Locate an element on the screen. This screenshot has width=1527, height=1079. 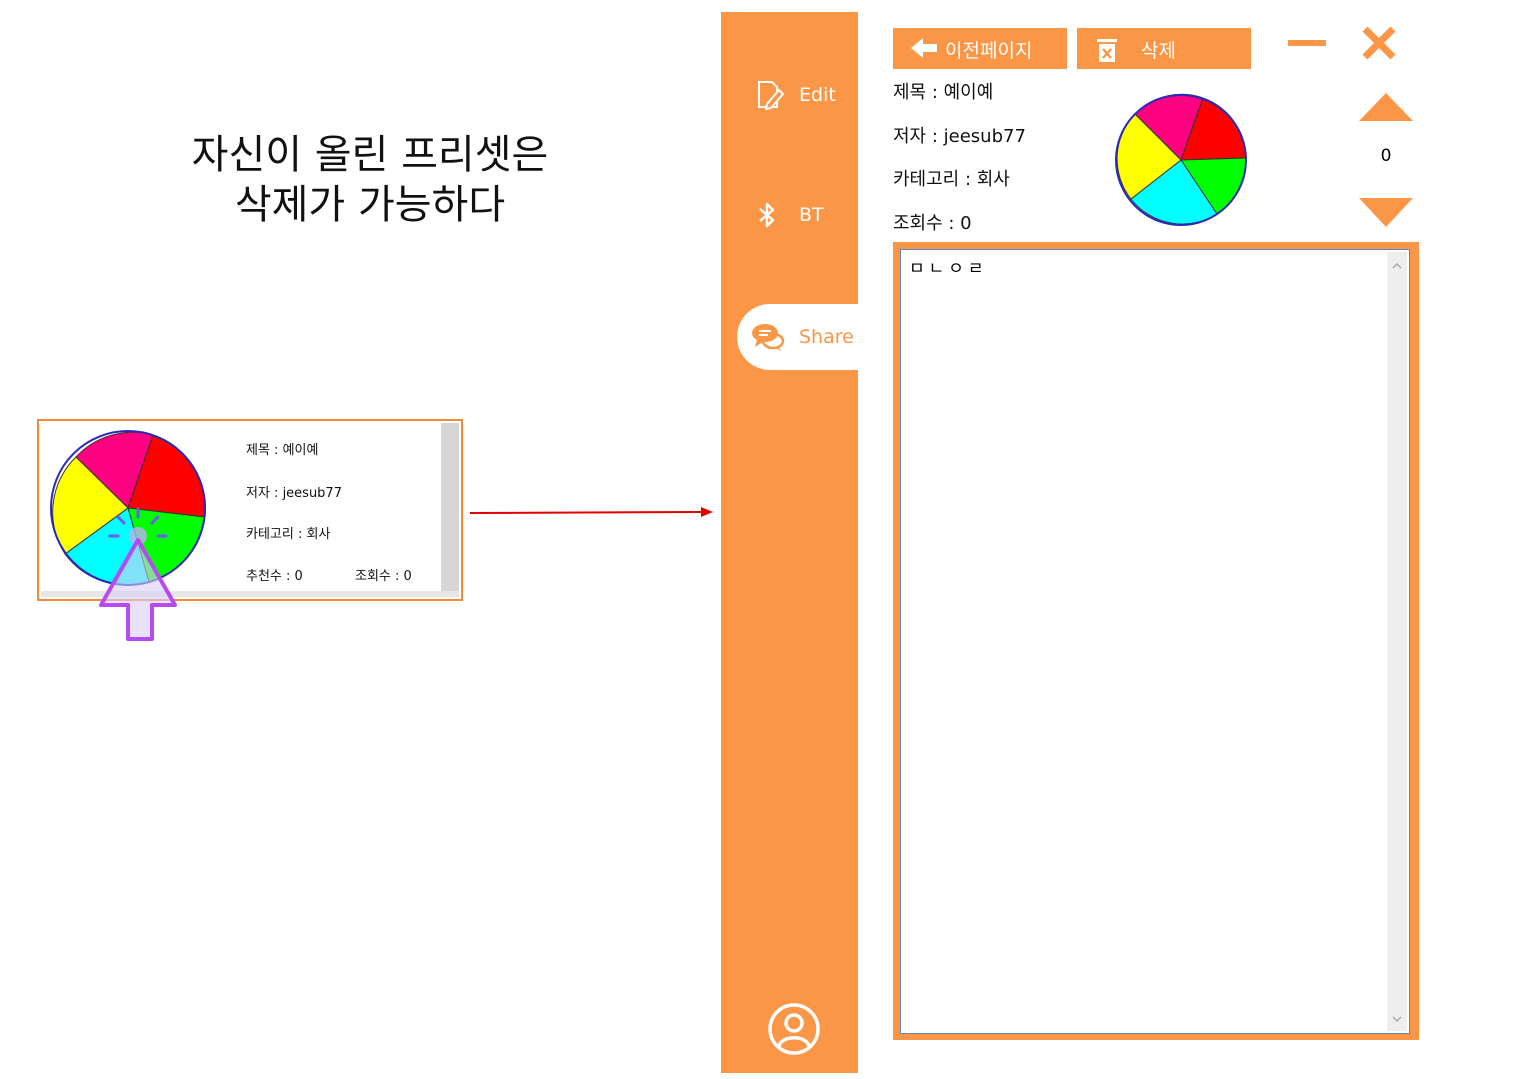
delete-label: 삭제 is located at coordinates (1158, 51).